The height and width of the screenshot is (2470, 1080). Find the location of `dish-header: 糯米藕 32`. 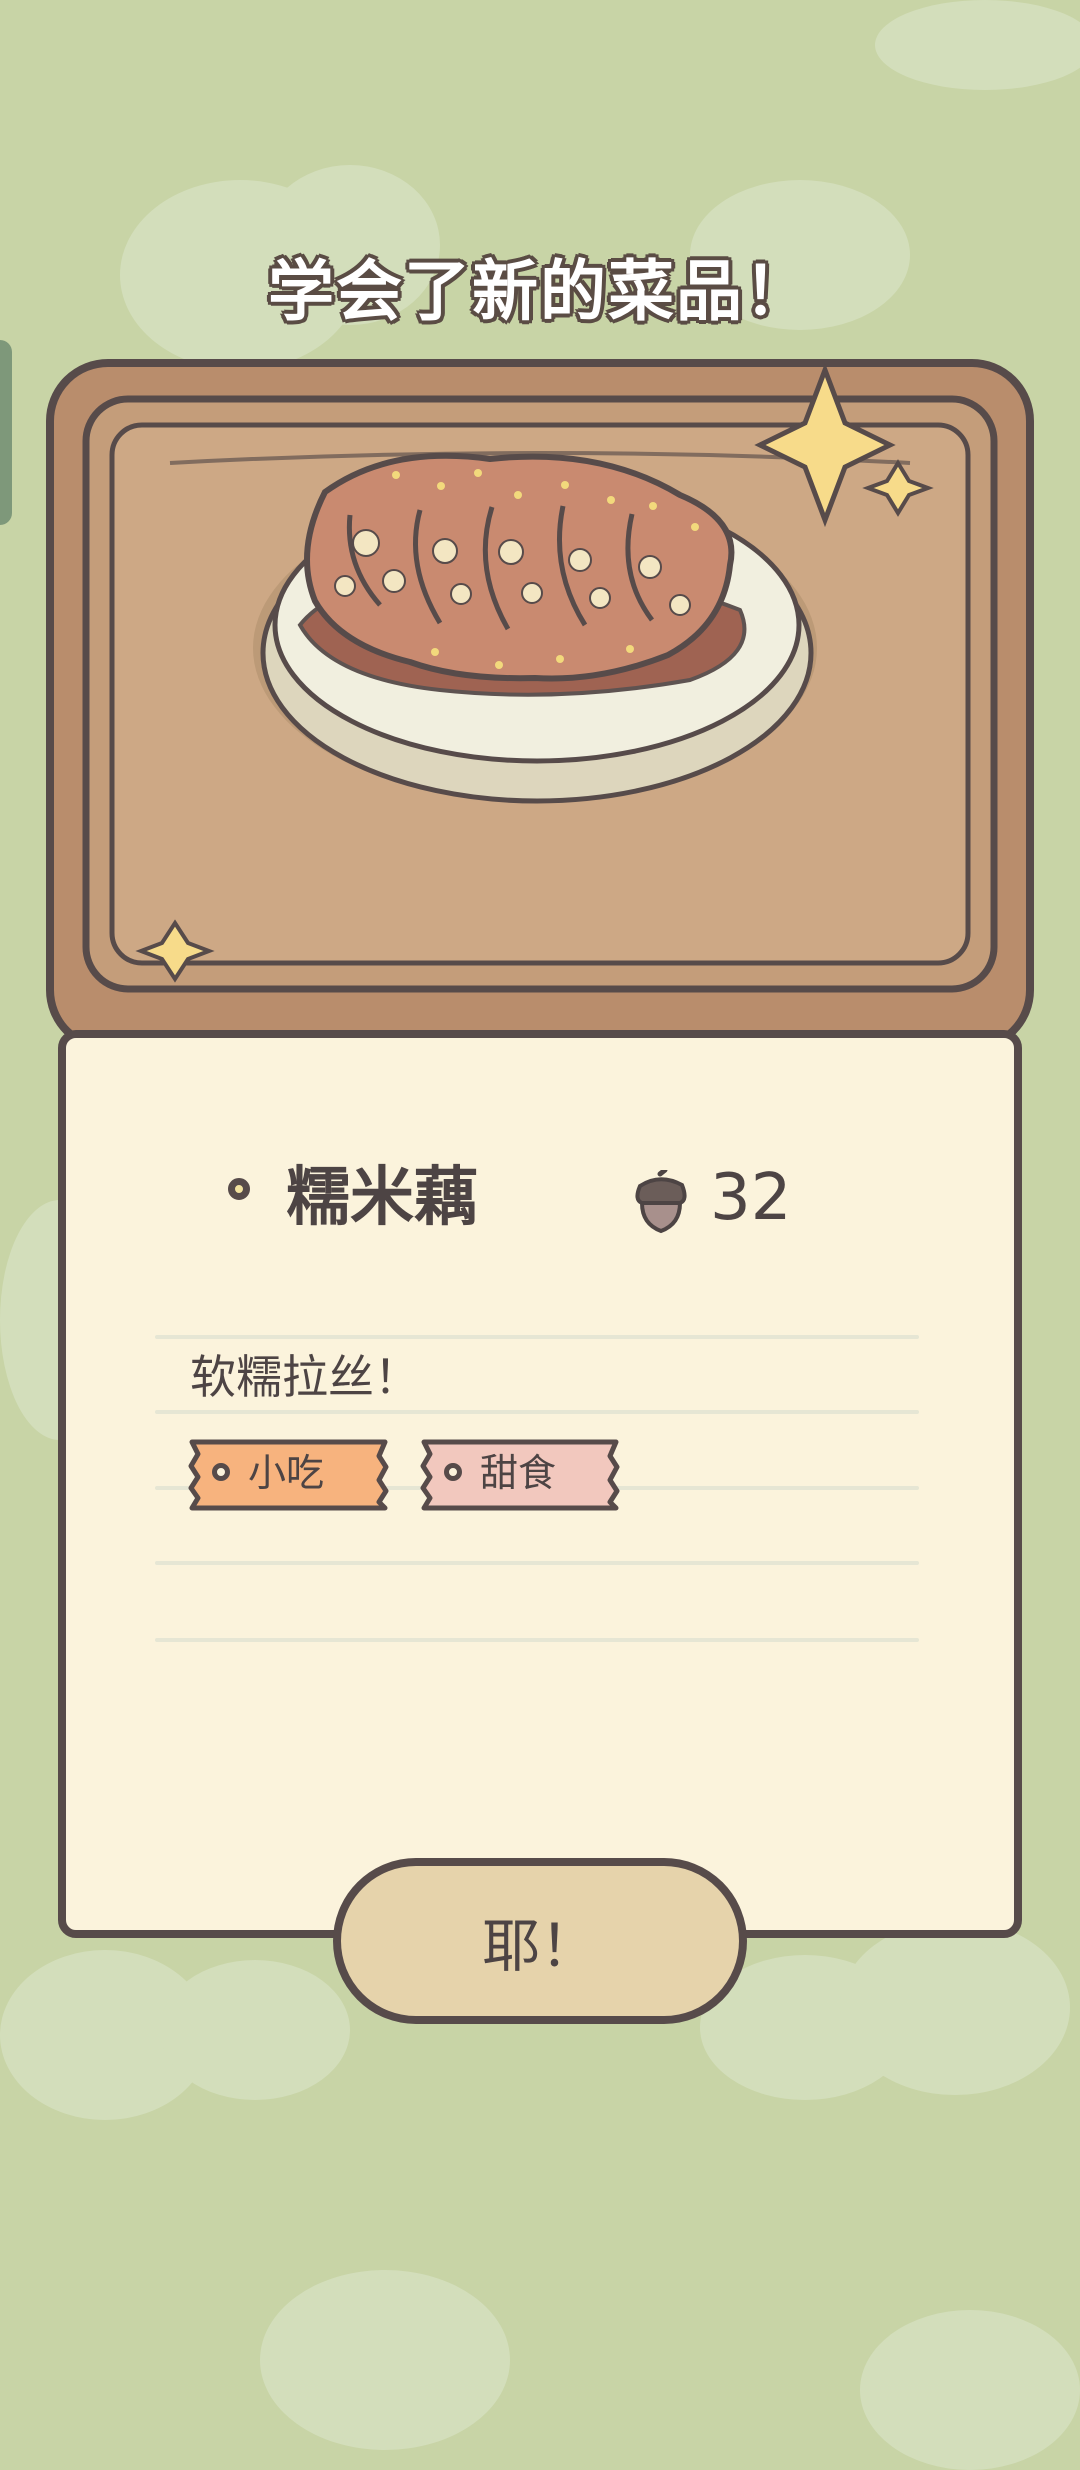

dish-header: 糯米藕 32 is located at coordinates (481, 1200).